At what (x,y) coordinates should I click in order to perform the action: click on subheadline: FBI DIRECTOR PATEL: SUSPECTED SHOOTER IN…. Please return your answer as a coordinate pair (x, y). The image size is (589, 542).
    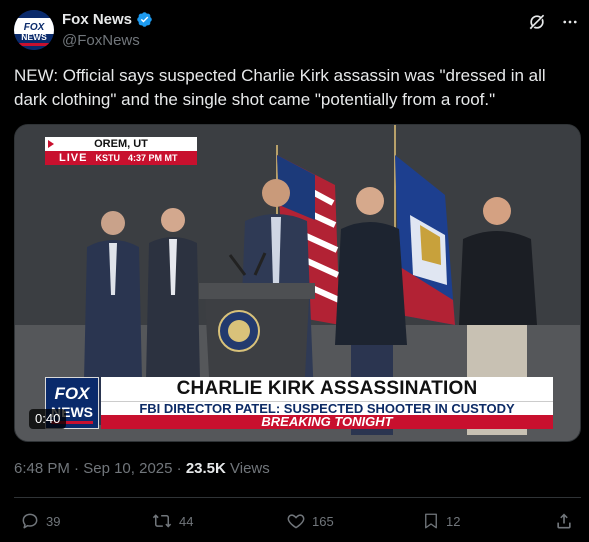
    Looking at the image, I should click on (327, 408).